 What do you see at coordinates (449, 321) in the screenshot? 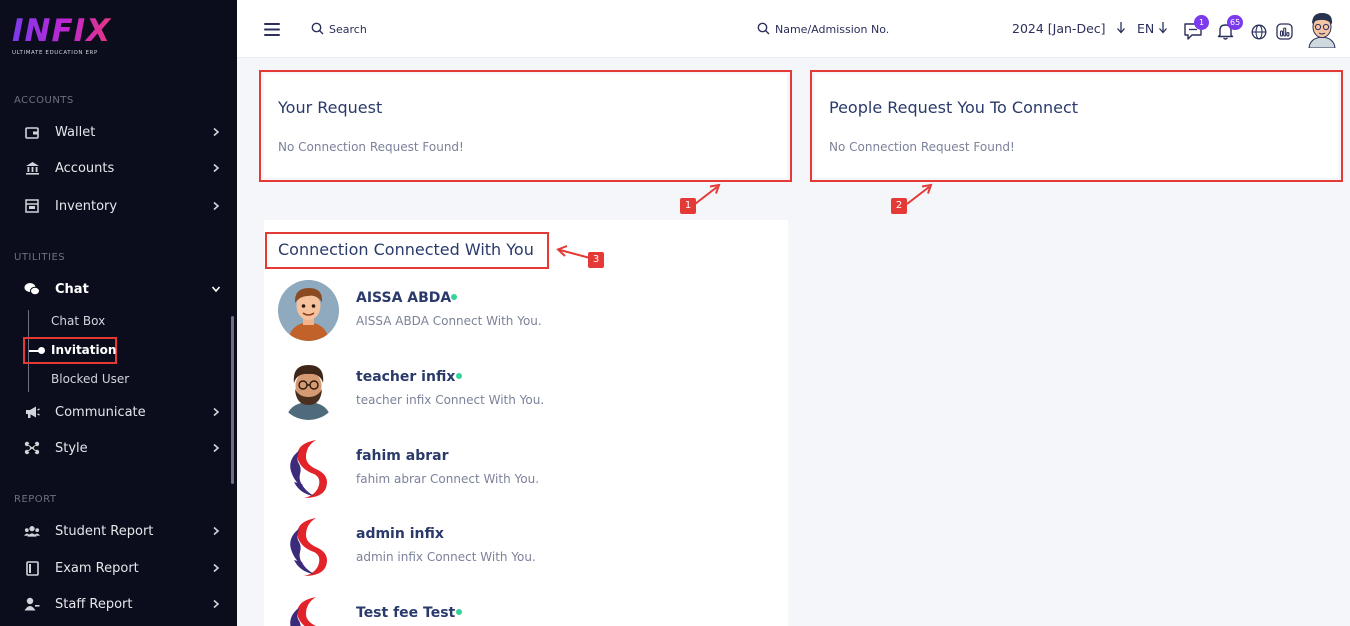
I see `contact-message: AISSA ABDA Connect With You.` at bounding box center [449, 321].